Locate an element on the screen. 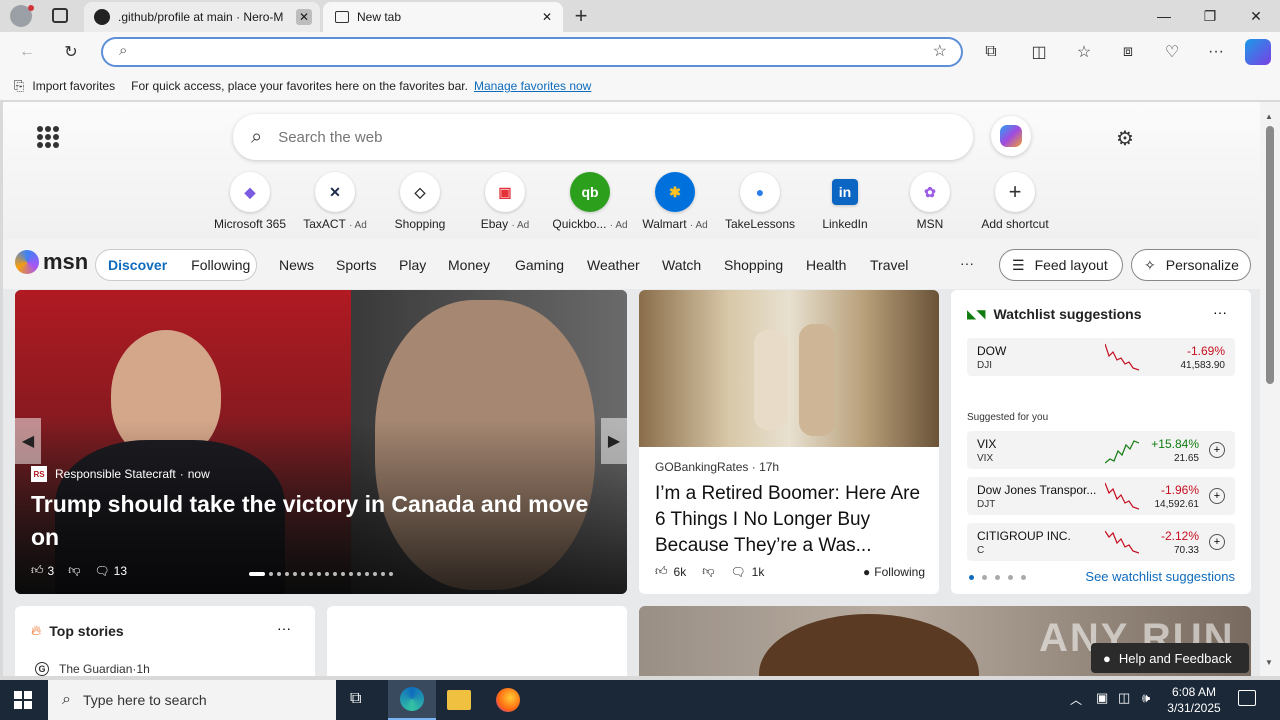 The image size is (1280, 720). system-clock: 6:08 AM 3/31/2025 is located at coordinates (1194, 700).